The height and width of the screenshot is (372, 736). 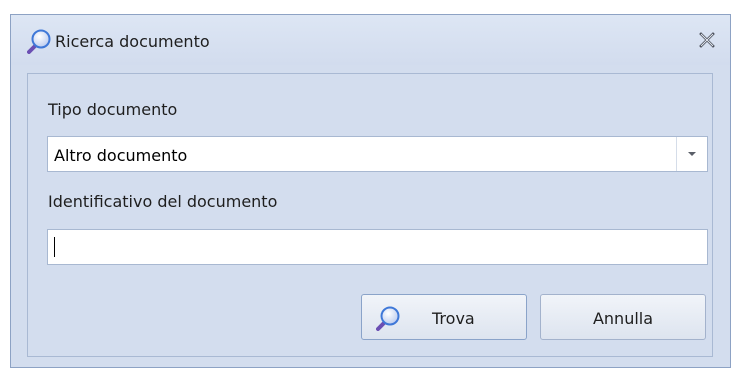 What do you see at coordinates (113, 109) in the screenshot?
I see `document-type-label: Tipo documento` at bounding box center [113, 109].